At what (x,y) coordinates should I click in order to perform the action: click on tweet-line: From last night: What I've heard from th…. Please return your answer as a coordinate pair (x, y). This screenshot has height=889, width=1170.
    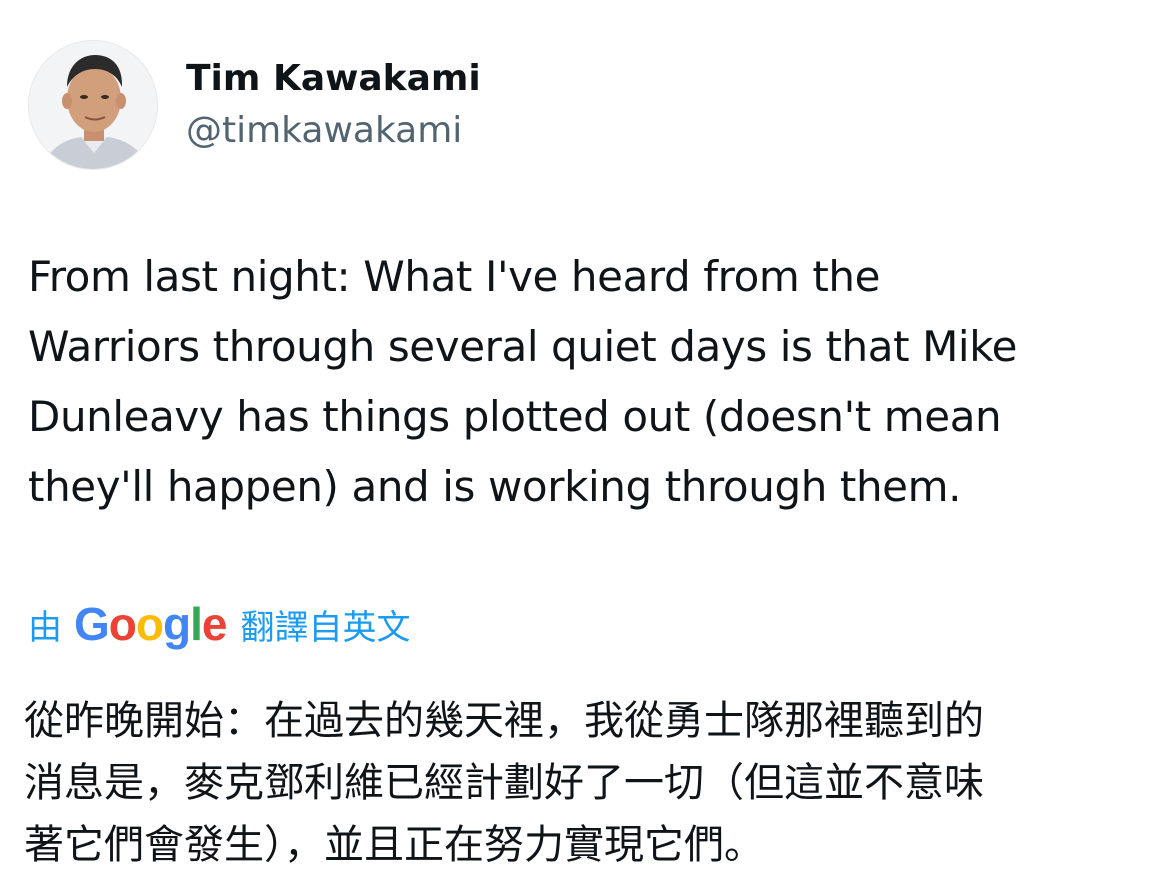
    Looking at the image, I should click on (454, 276).